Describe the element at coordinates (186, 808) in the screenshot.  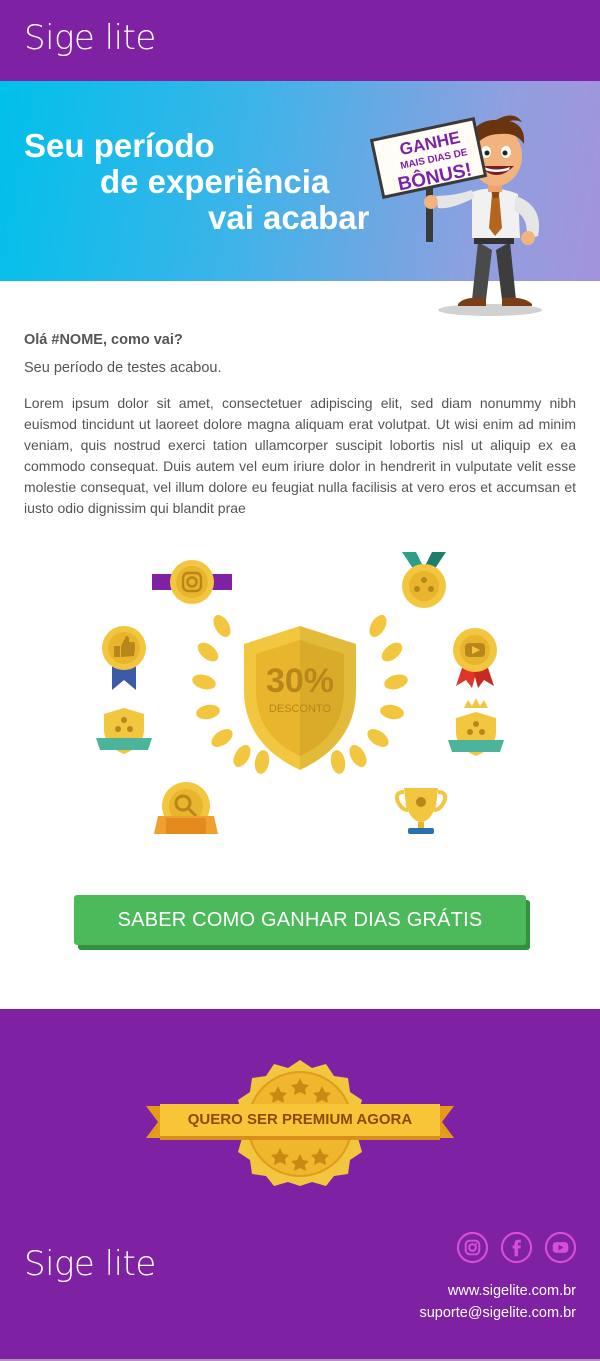
I see `search-badge-icon` at that location.